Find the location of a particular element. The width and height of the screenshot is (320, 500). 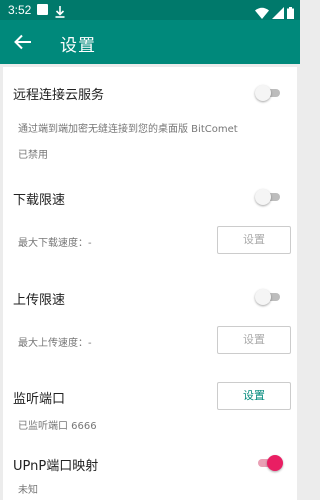

status-bar: 3:52 is located at coordinates (150, 10).